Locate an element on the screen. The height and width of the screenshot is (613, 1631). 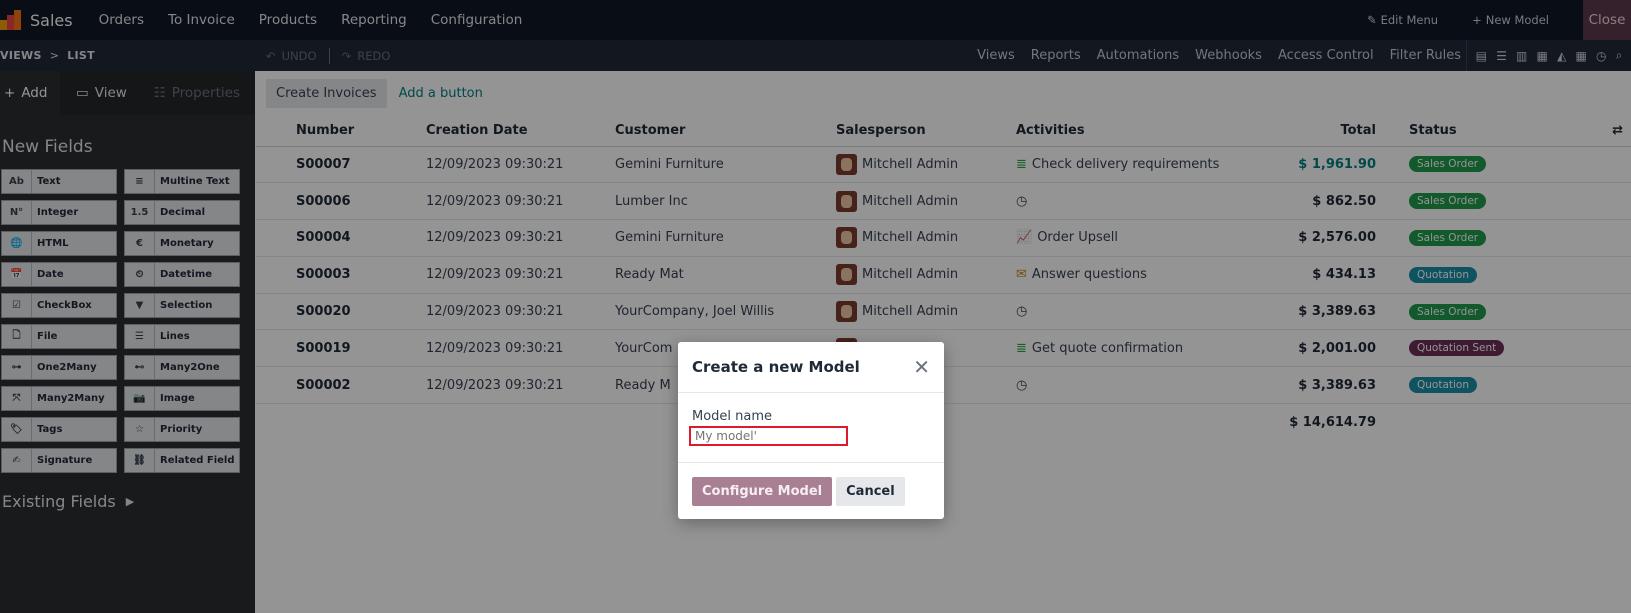
close-icon: ✕ is located at coordinates (921, 367).